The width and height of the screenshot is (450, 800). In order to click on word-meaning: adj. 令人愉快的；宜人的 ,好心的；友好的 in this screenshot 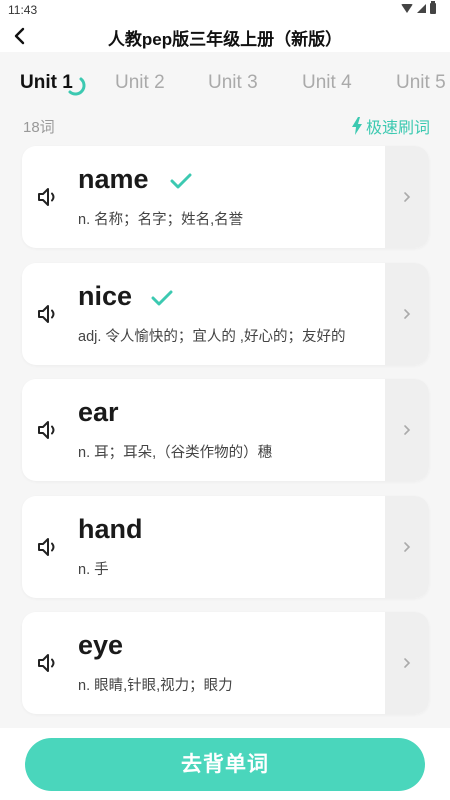, I will do `click(212, 337)`.